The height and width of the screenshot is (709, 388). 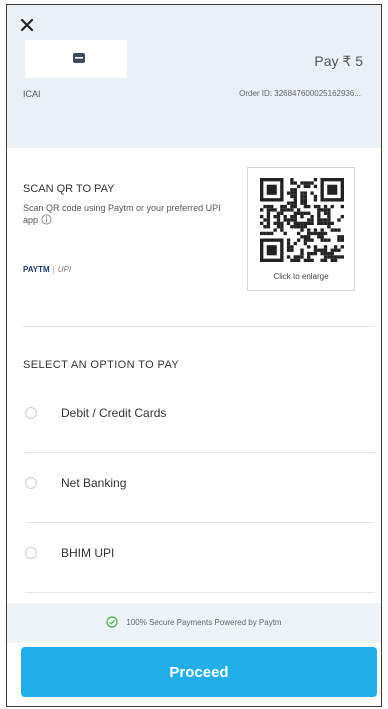 I want to click on select-option-title: SELECT AN OPTION TO PAY, so click(x=101, y=365).